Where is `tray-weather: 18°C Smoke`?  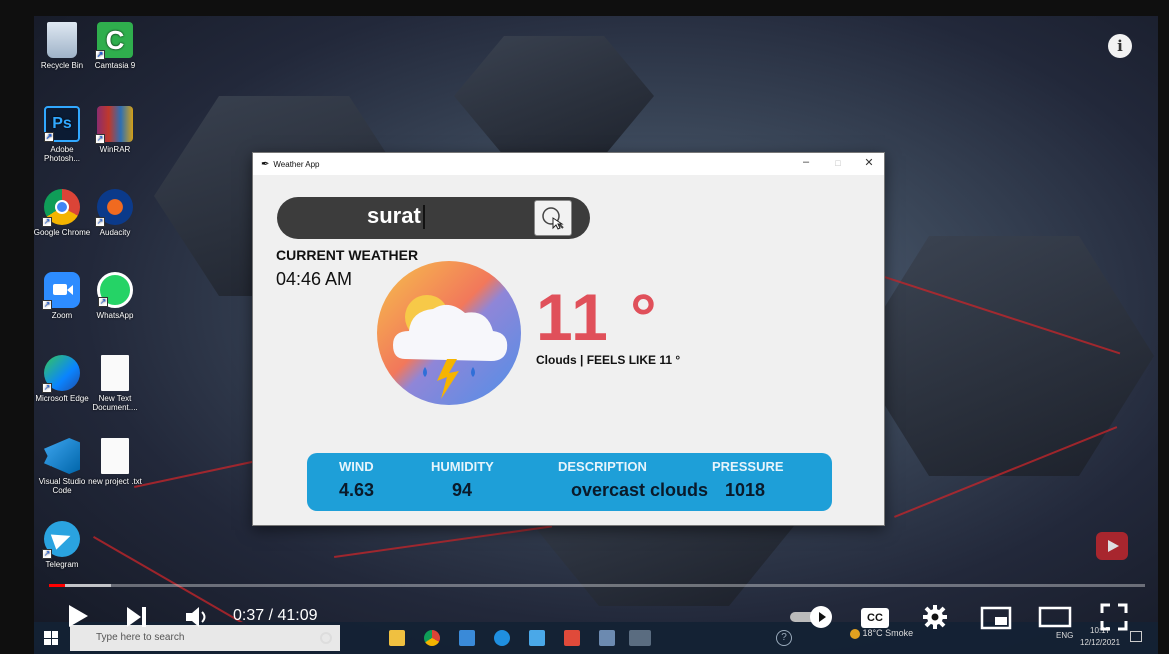 tray-weather: 18°C Smoke is located at coordinates (888, 633).